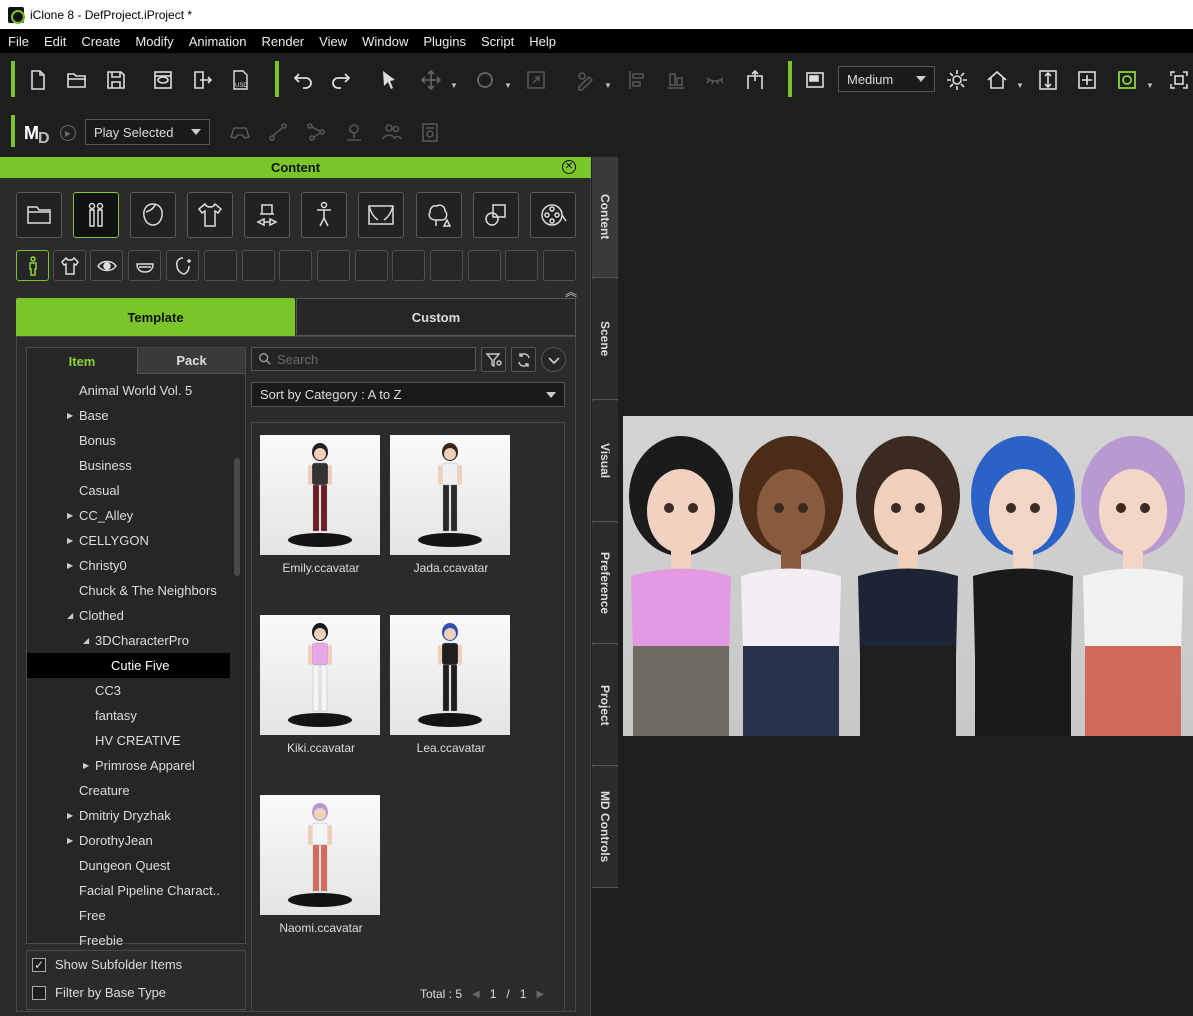 The width and height of the screenshot is (1193, 1016). What do you see at coordinates (385, 41) in the screenshot?
I see `menu-window: Window` at bounding box center [385, 41].